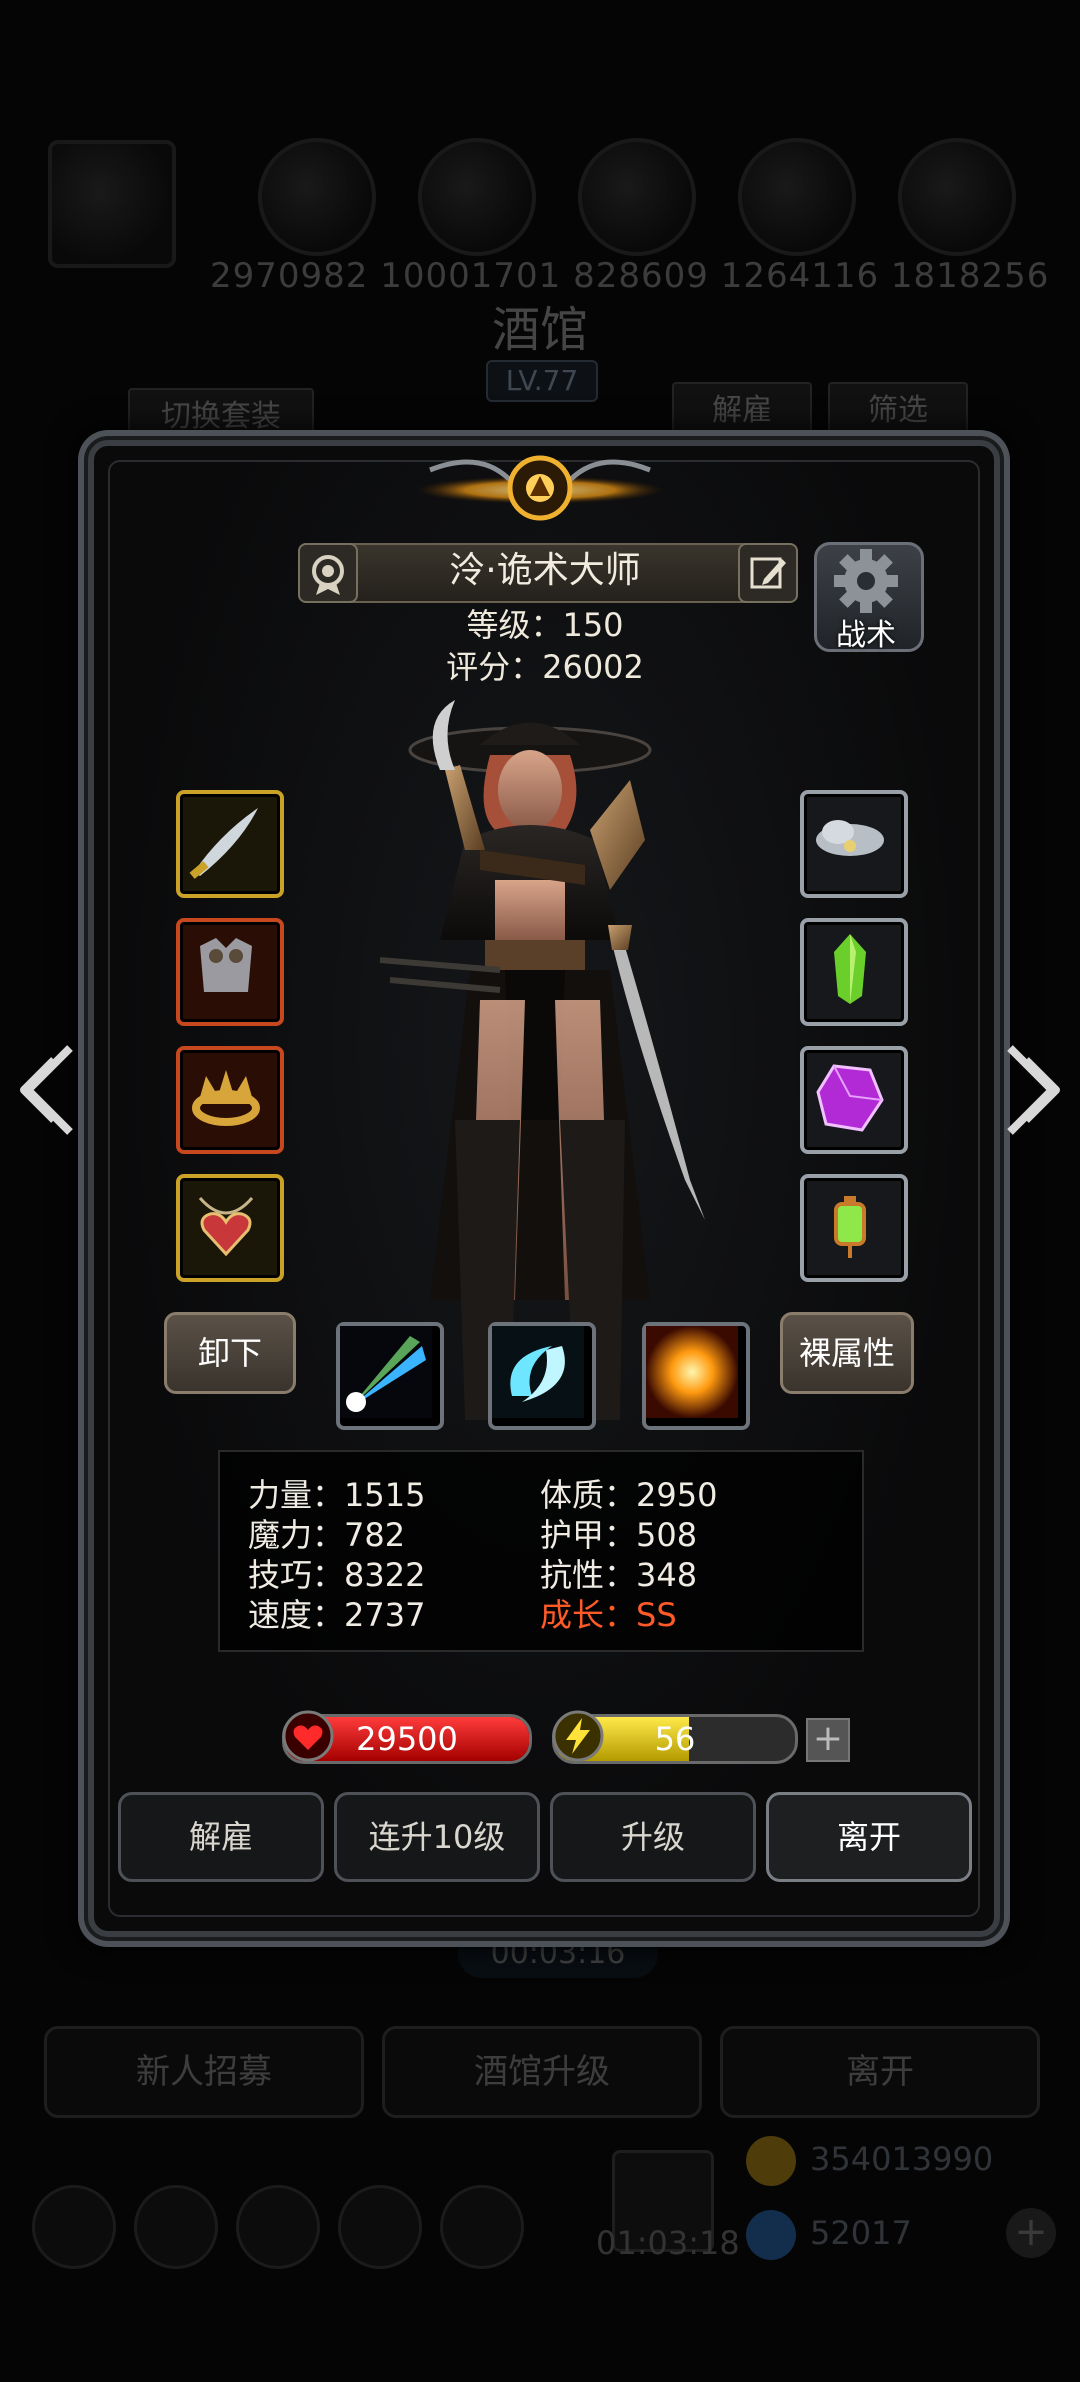 The width and height of the screenshot is (1080, 2382). What do you see at coordinates (386, 1372) in the screenshot?
I see `light-beam-skill-icon` at bounding box center [386, 1372].